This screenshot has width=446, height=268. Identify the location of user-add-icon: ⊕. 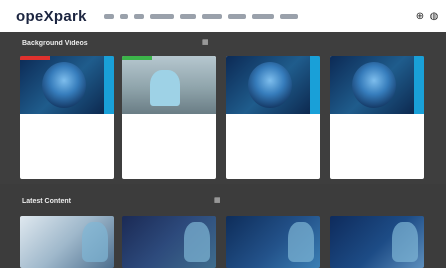
(420, 17).